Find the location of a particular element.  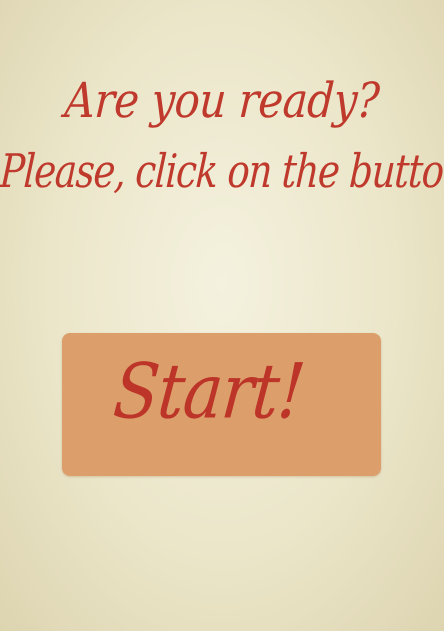

start-button-label: Start! is located at coordinates (209, 391).